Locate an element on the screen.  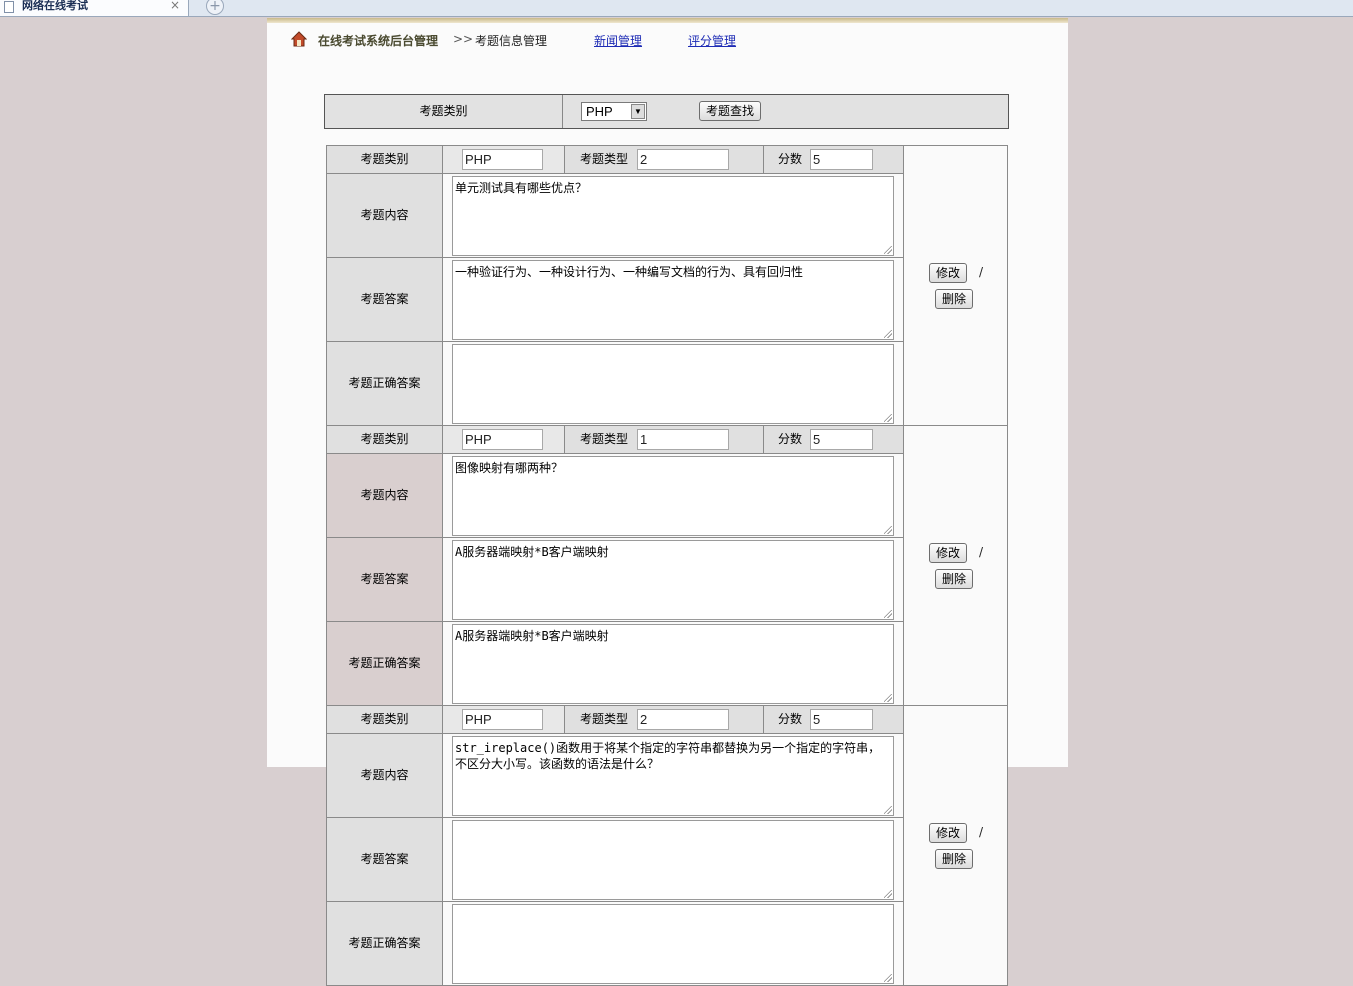
content-cell: 图像映射有哪两种？ is located at coordinates (673, 495).